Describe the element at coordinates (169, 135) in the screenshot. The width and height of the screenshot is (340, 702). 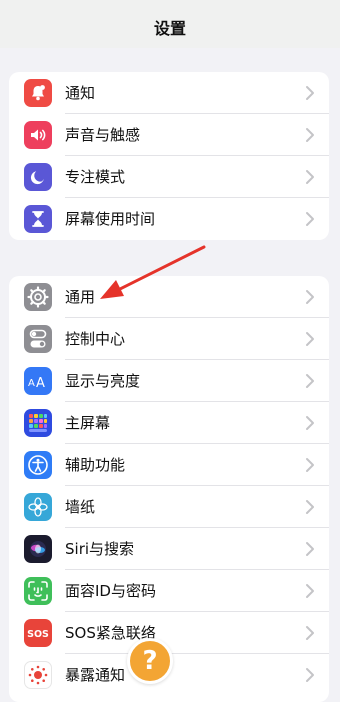
I see `settings-row-sounds: 声音与触感` at that location.